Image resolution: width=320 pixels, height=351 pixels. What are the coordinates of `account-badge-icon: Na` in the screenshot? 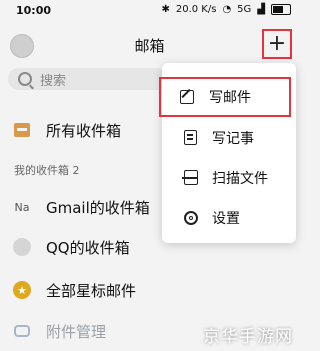 It's located at (22, 207).